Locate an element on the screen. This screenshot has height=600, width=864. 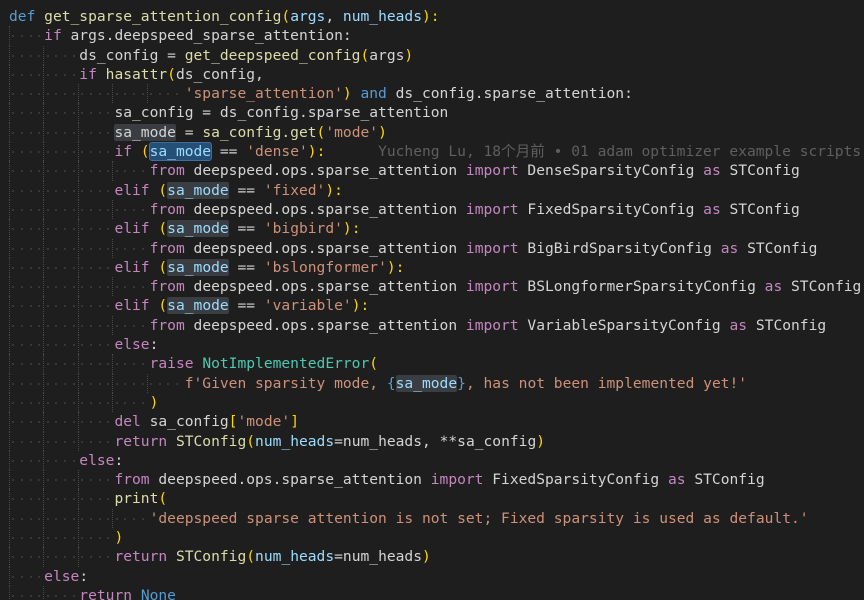
code-line: raise NotImplementedError( is located at coordinates (436, 364).